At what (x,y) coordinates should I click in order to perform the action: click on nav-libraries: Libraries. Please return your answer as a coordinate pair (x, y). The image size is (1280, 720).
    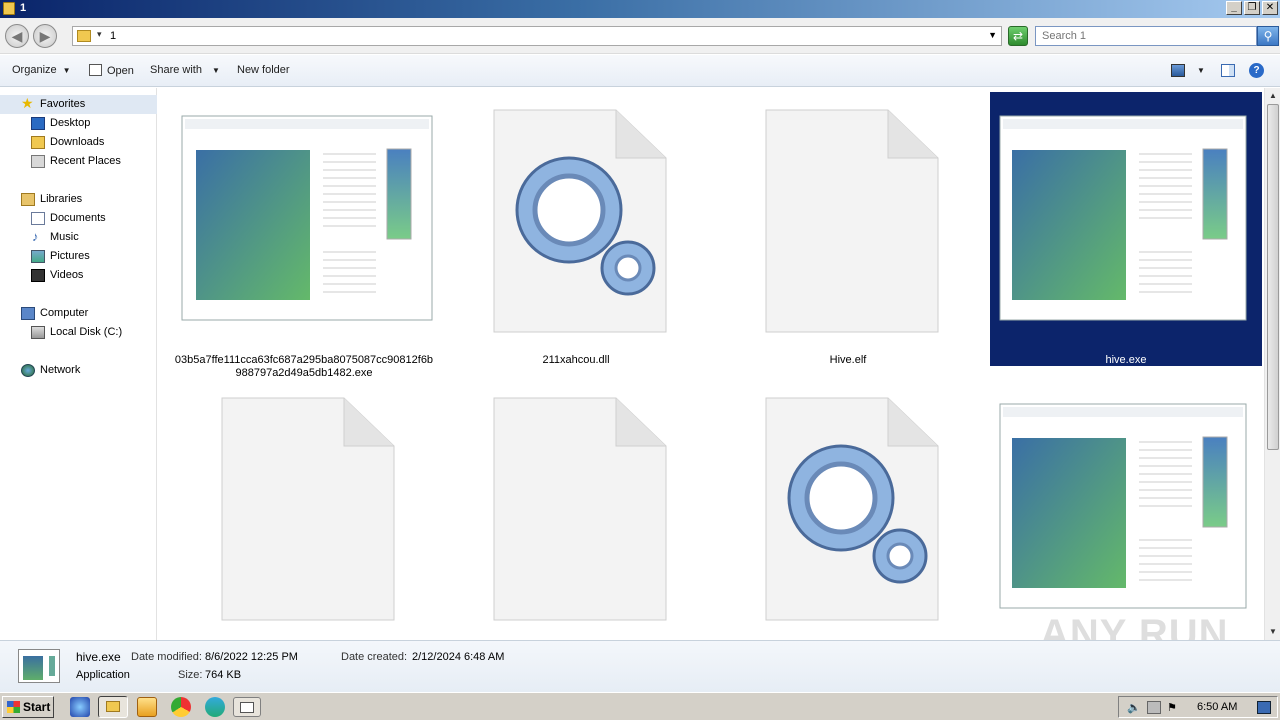
    Looking at the image, I should click on (78, 199).